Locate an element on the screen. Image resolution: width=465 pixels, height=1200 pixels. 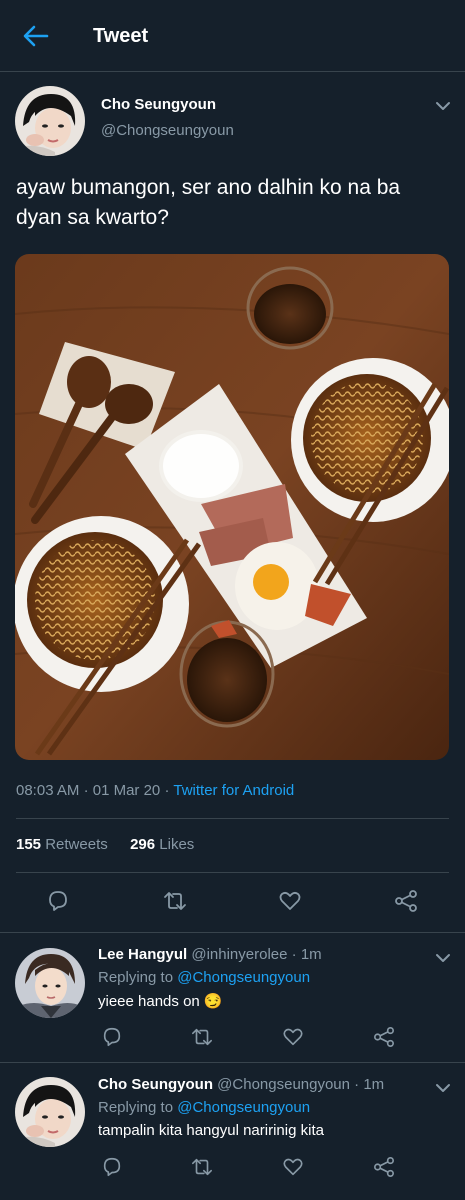
reply-author-line: Cho Seungyoun @Chongseungyoun · 1m is located at coordinates (241, 1084).